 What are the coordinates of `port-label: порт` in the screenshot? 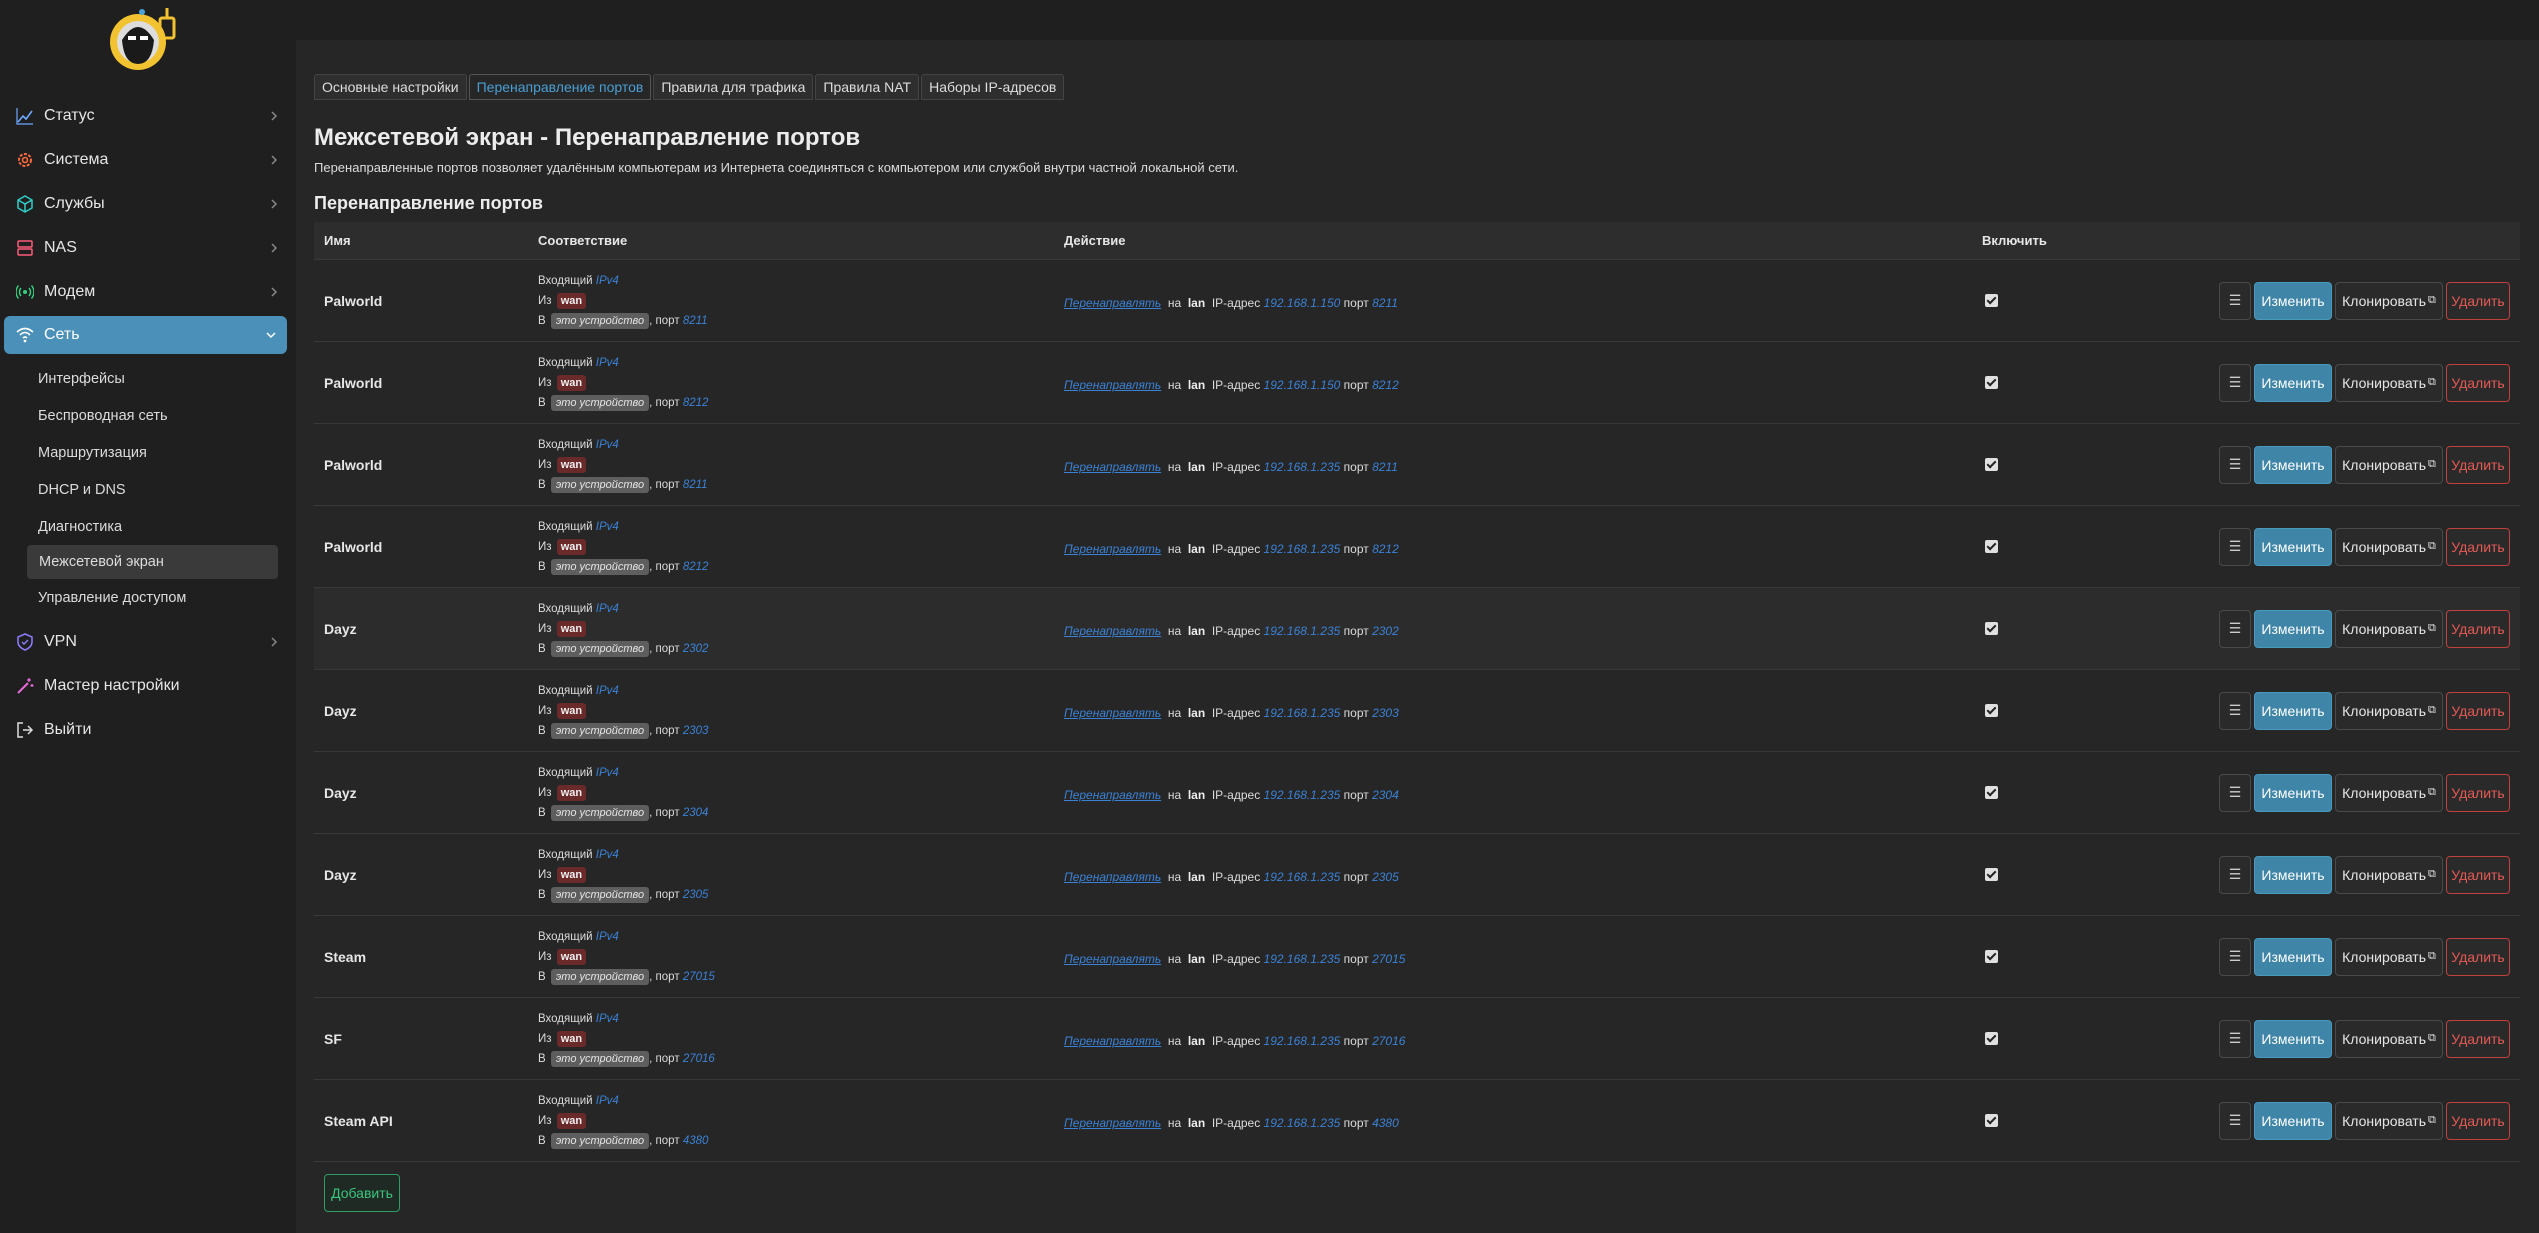 It's located at (1356, 302).